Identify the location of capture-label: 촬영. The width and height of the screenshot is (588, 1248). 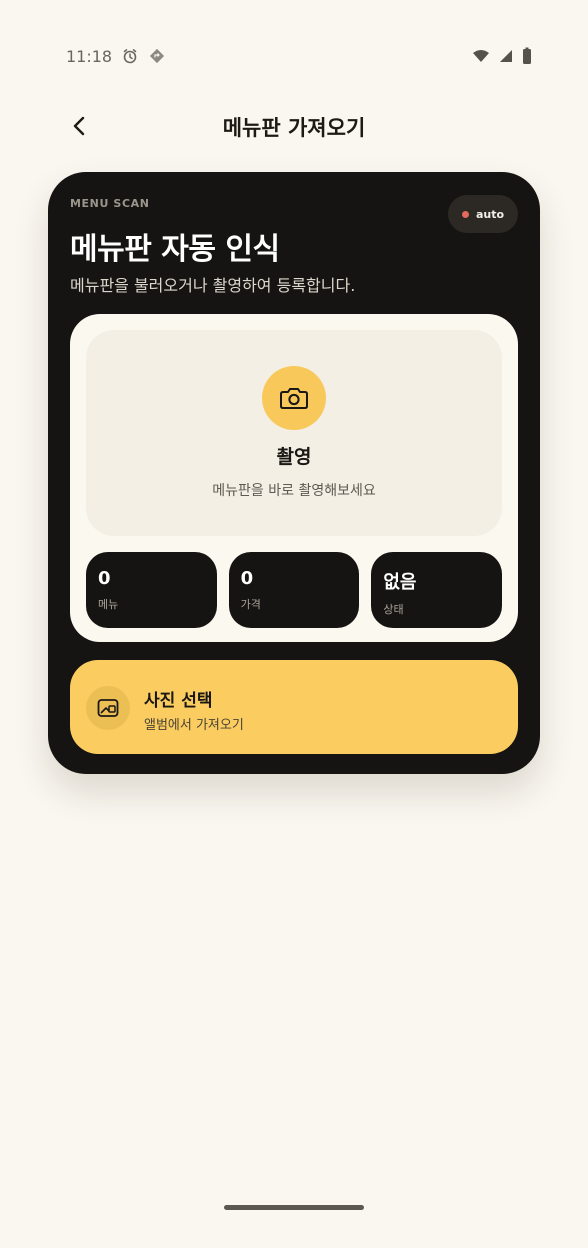
(294, 457).